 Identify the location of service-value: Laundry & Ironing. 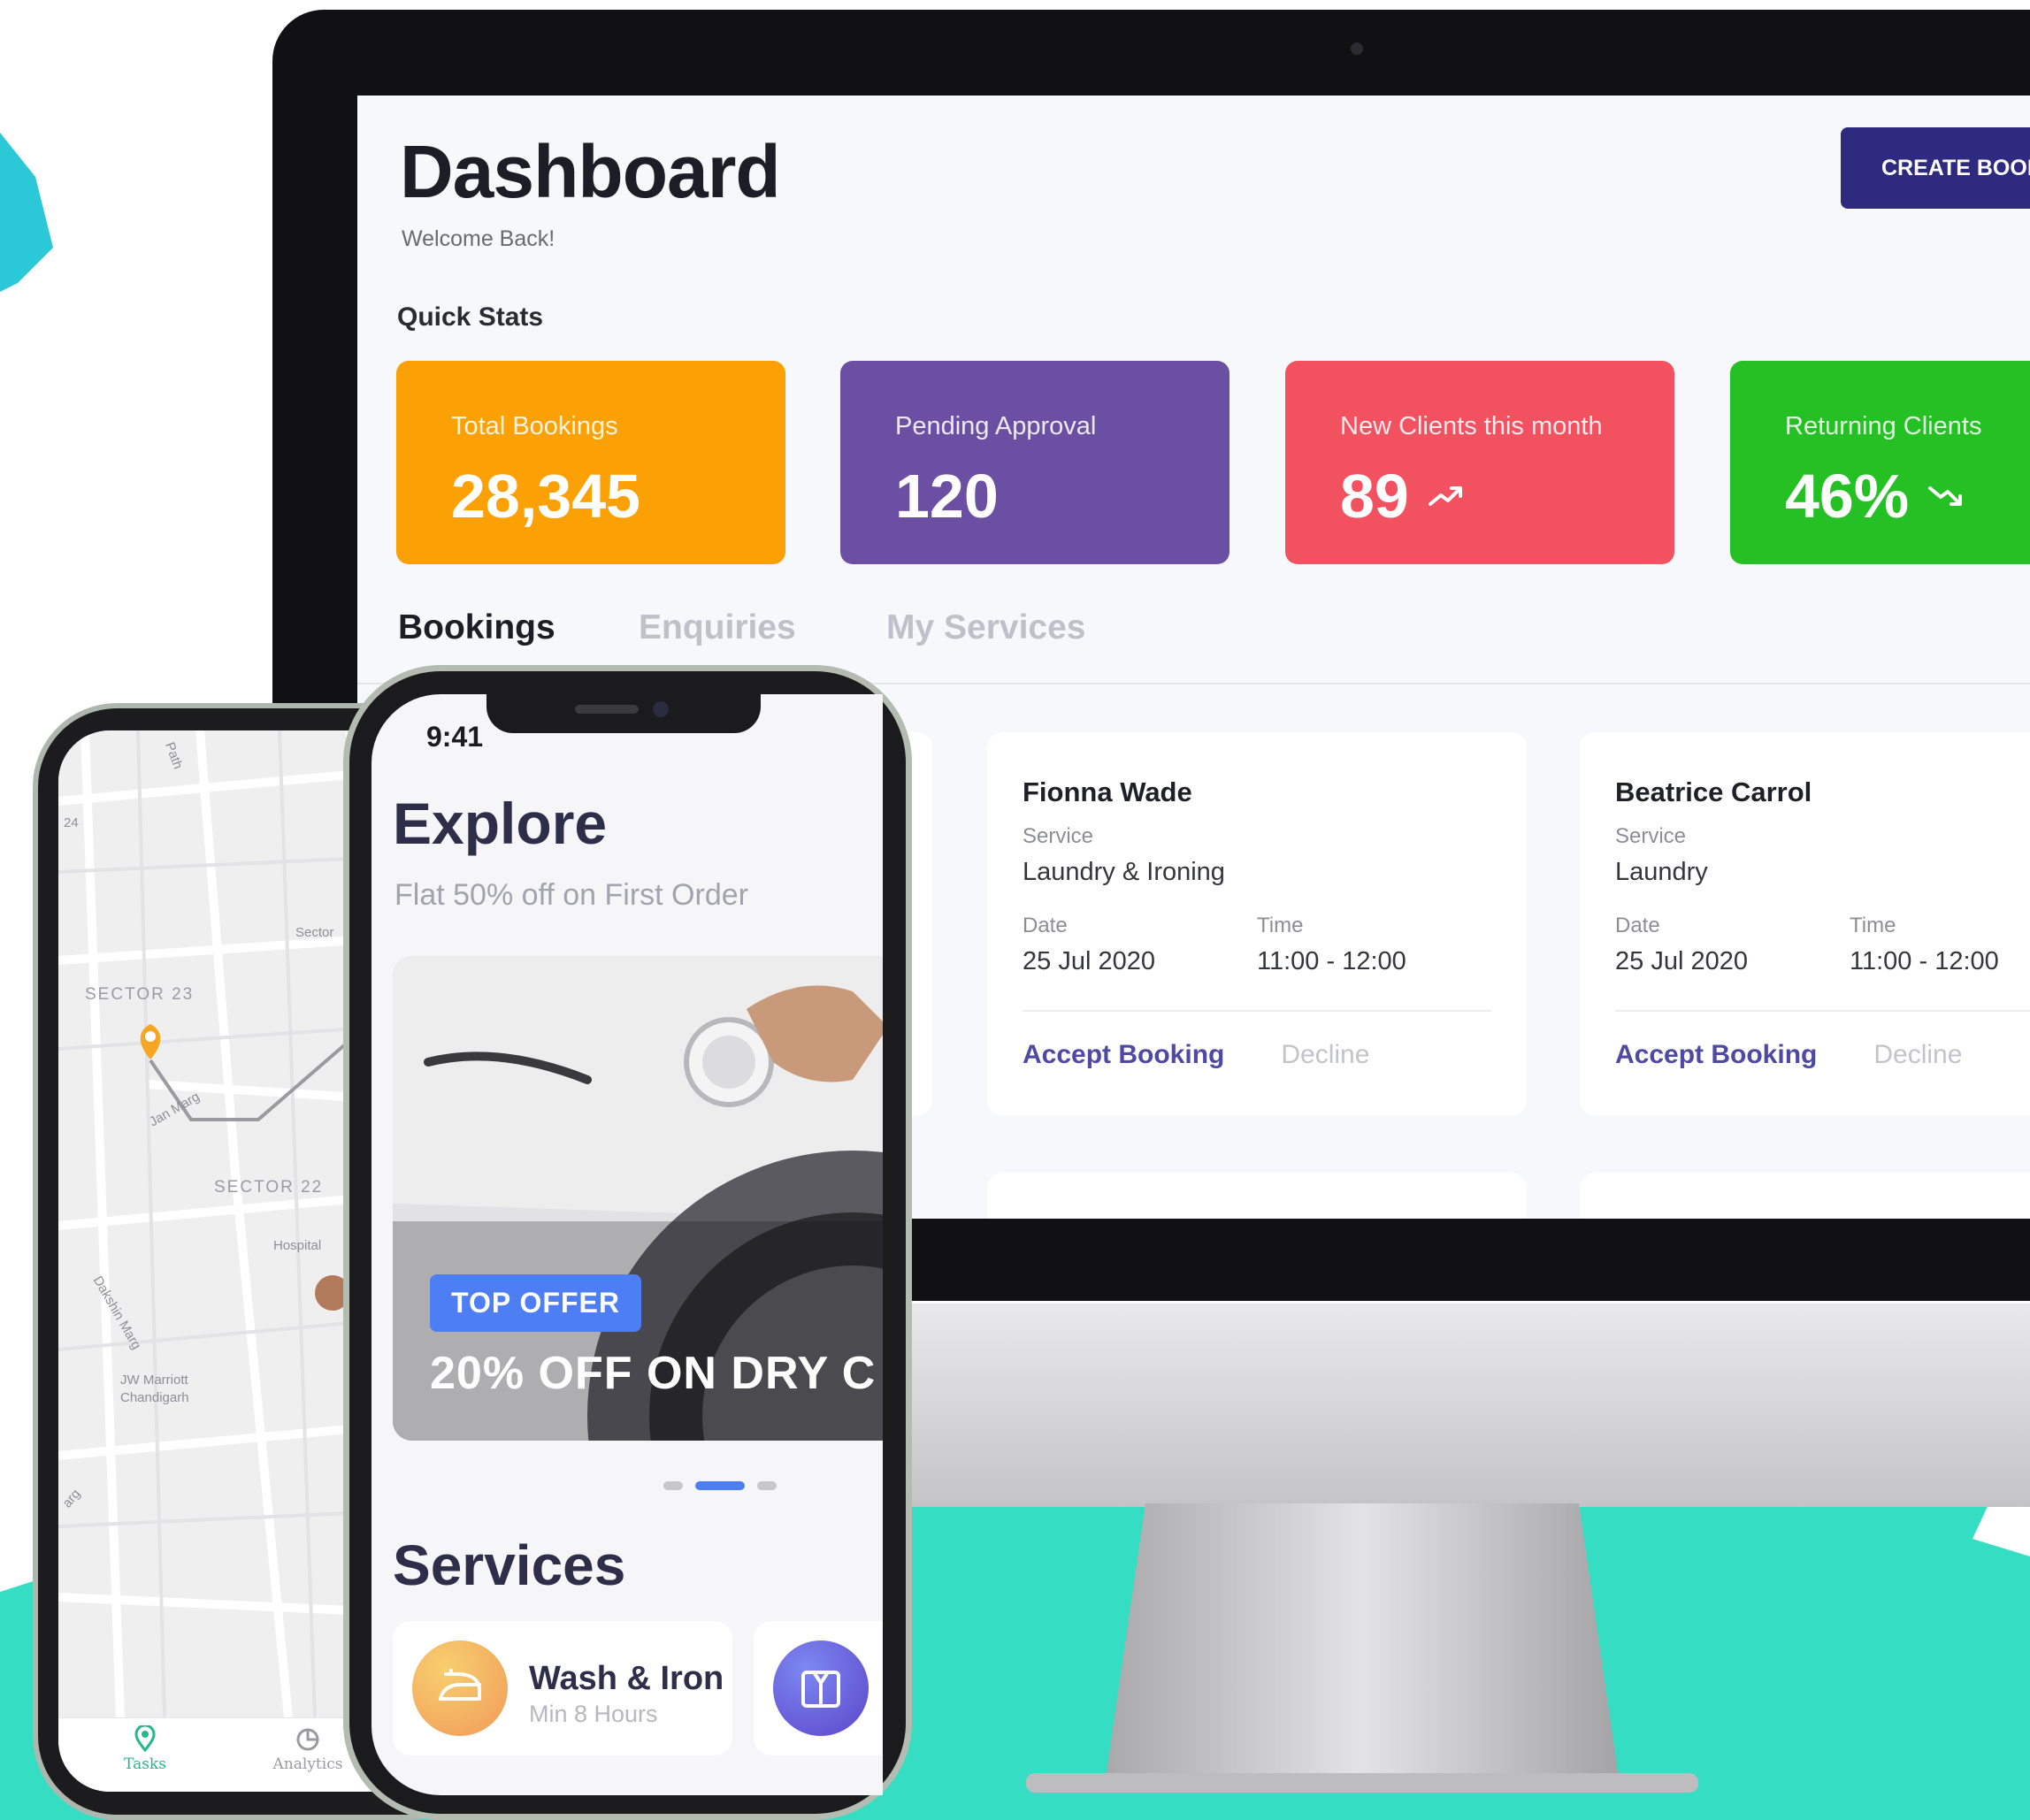
(1124, 872).